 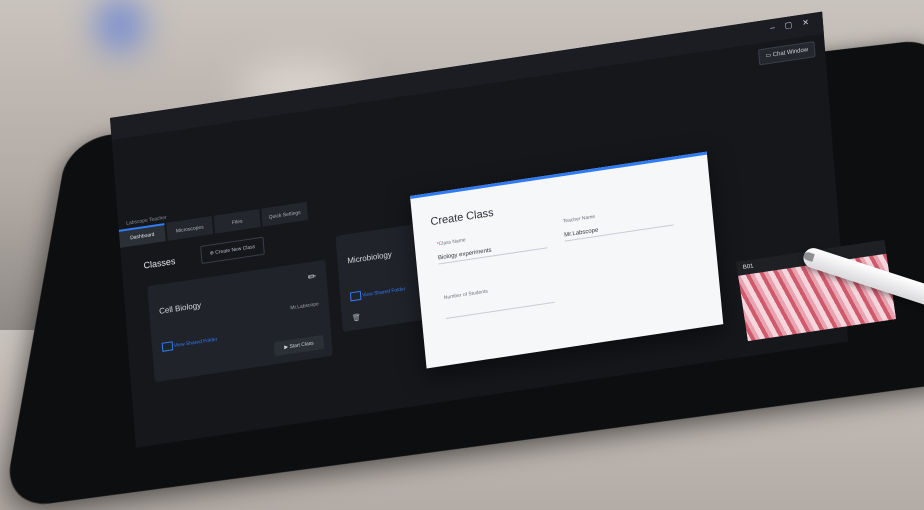 I want to click on classes-heading: Classes, so click(x=159, y=263).